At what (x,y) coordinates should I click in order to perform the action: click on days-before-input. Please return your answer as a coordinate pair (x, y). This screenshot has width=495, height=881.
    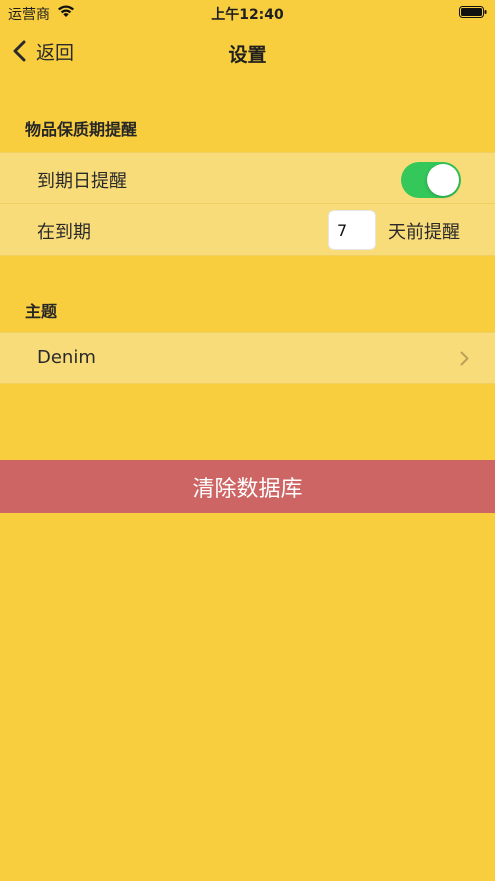
    Looking at the image, I should click on (352, 230).